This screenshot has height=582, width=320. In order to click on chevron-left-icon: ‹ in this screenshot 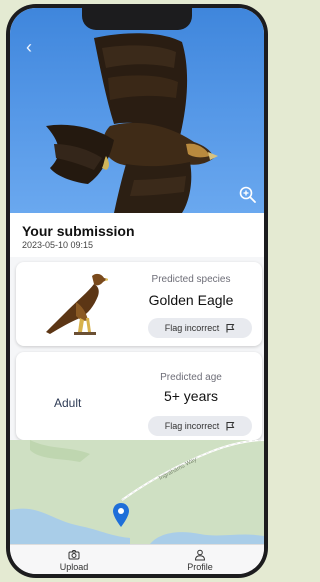, I will do `click(29, 47)`.